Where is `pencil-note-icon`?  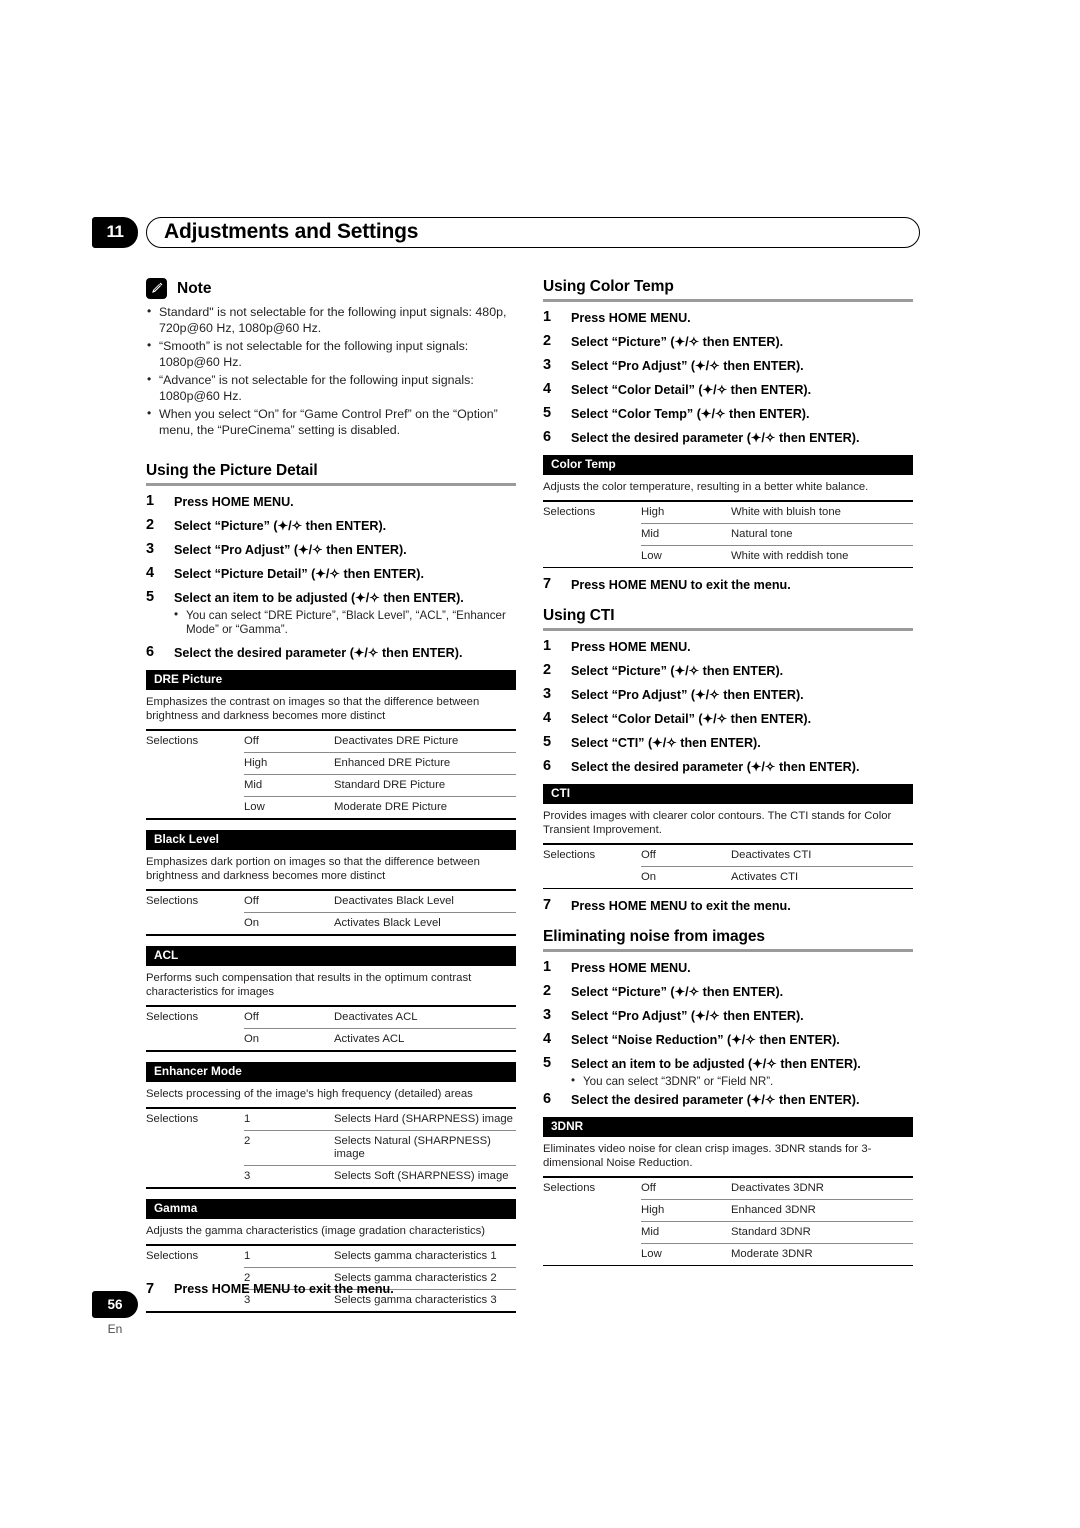 pencil-note-icon is located at coordinates (156, 288).